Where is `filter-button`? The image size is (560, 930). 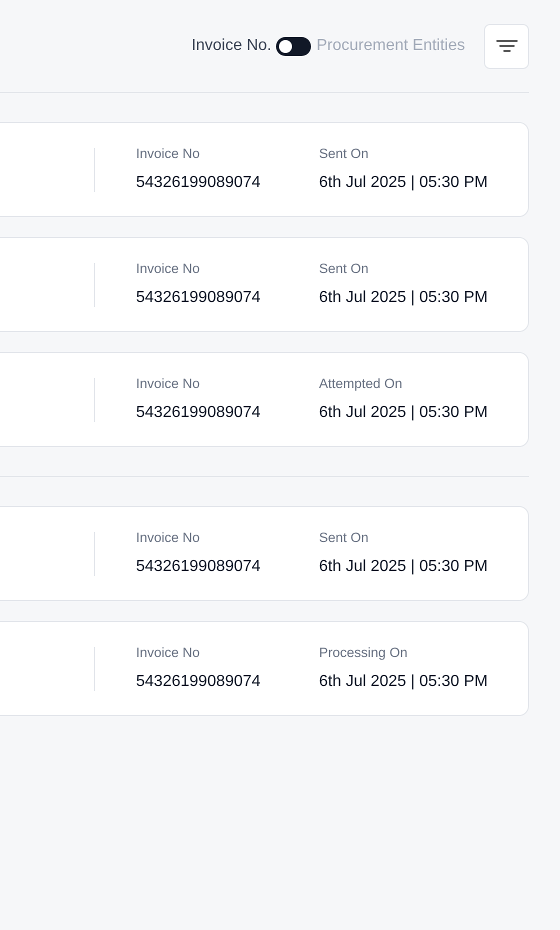 filter-button is located at coordinates (506, 46).